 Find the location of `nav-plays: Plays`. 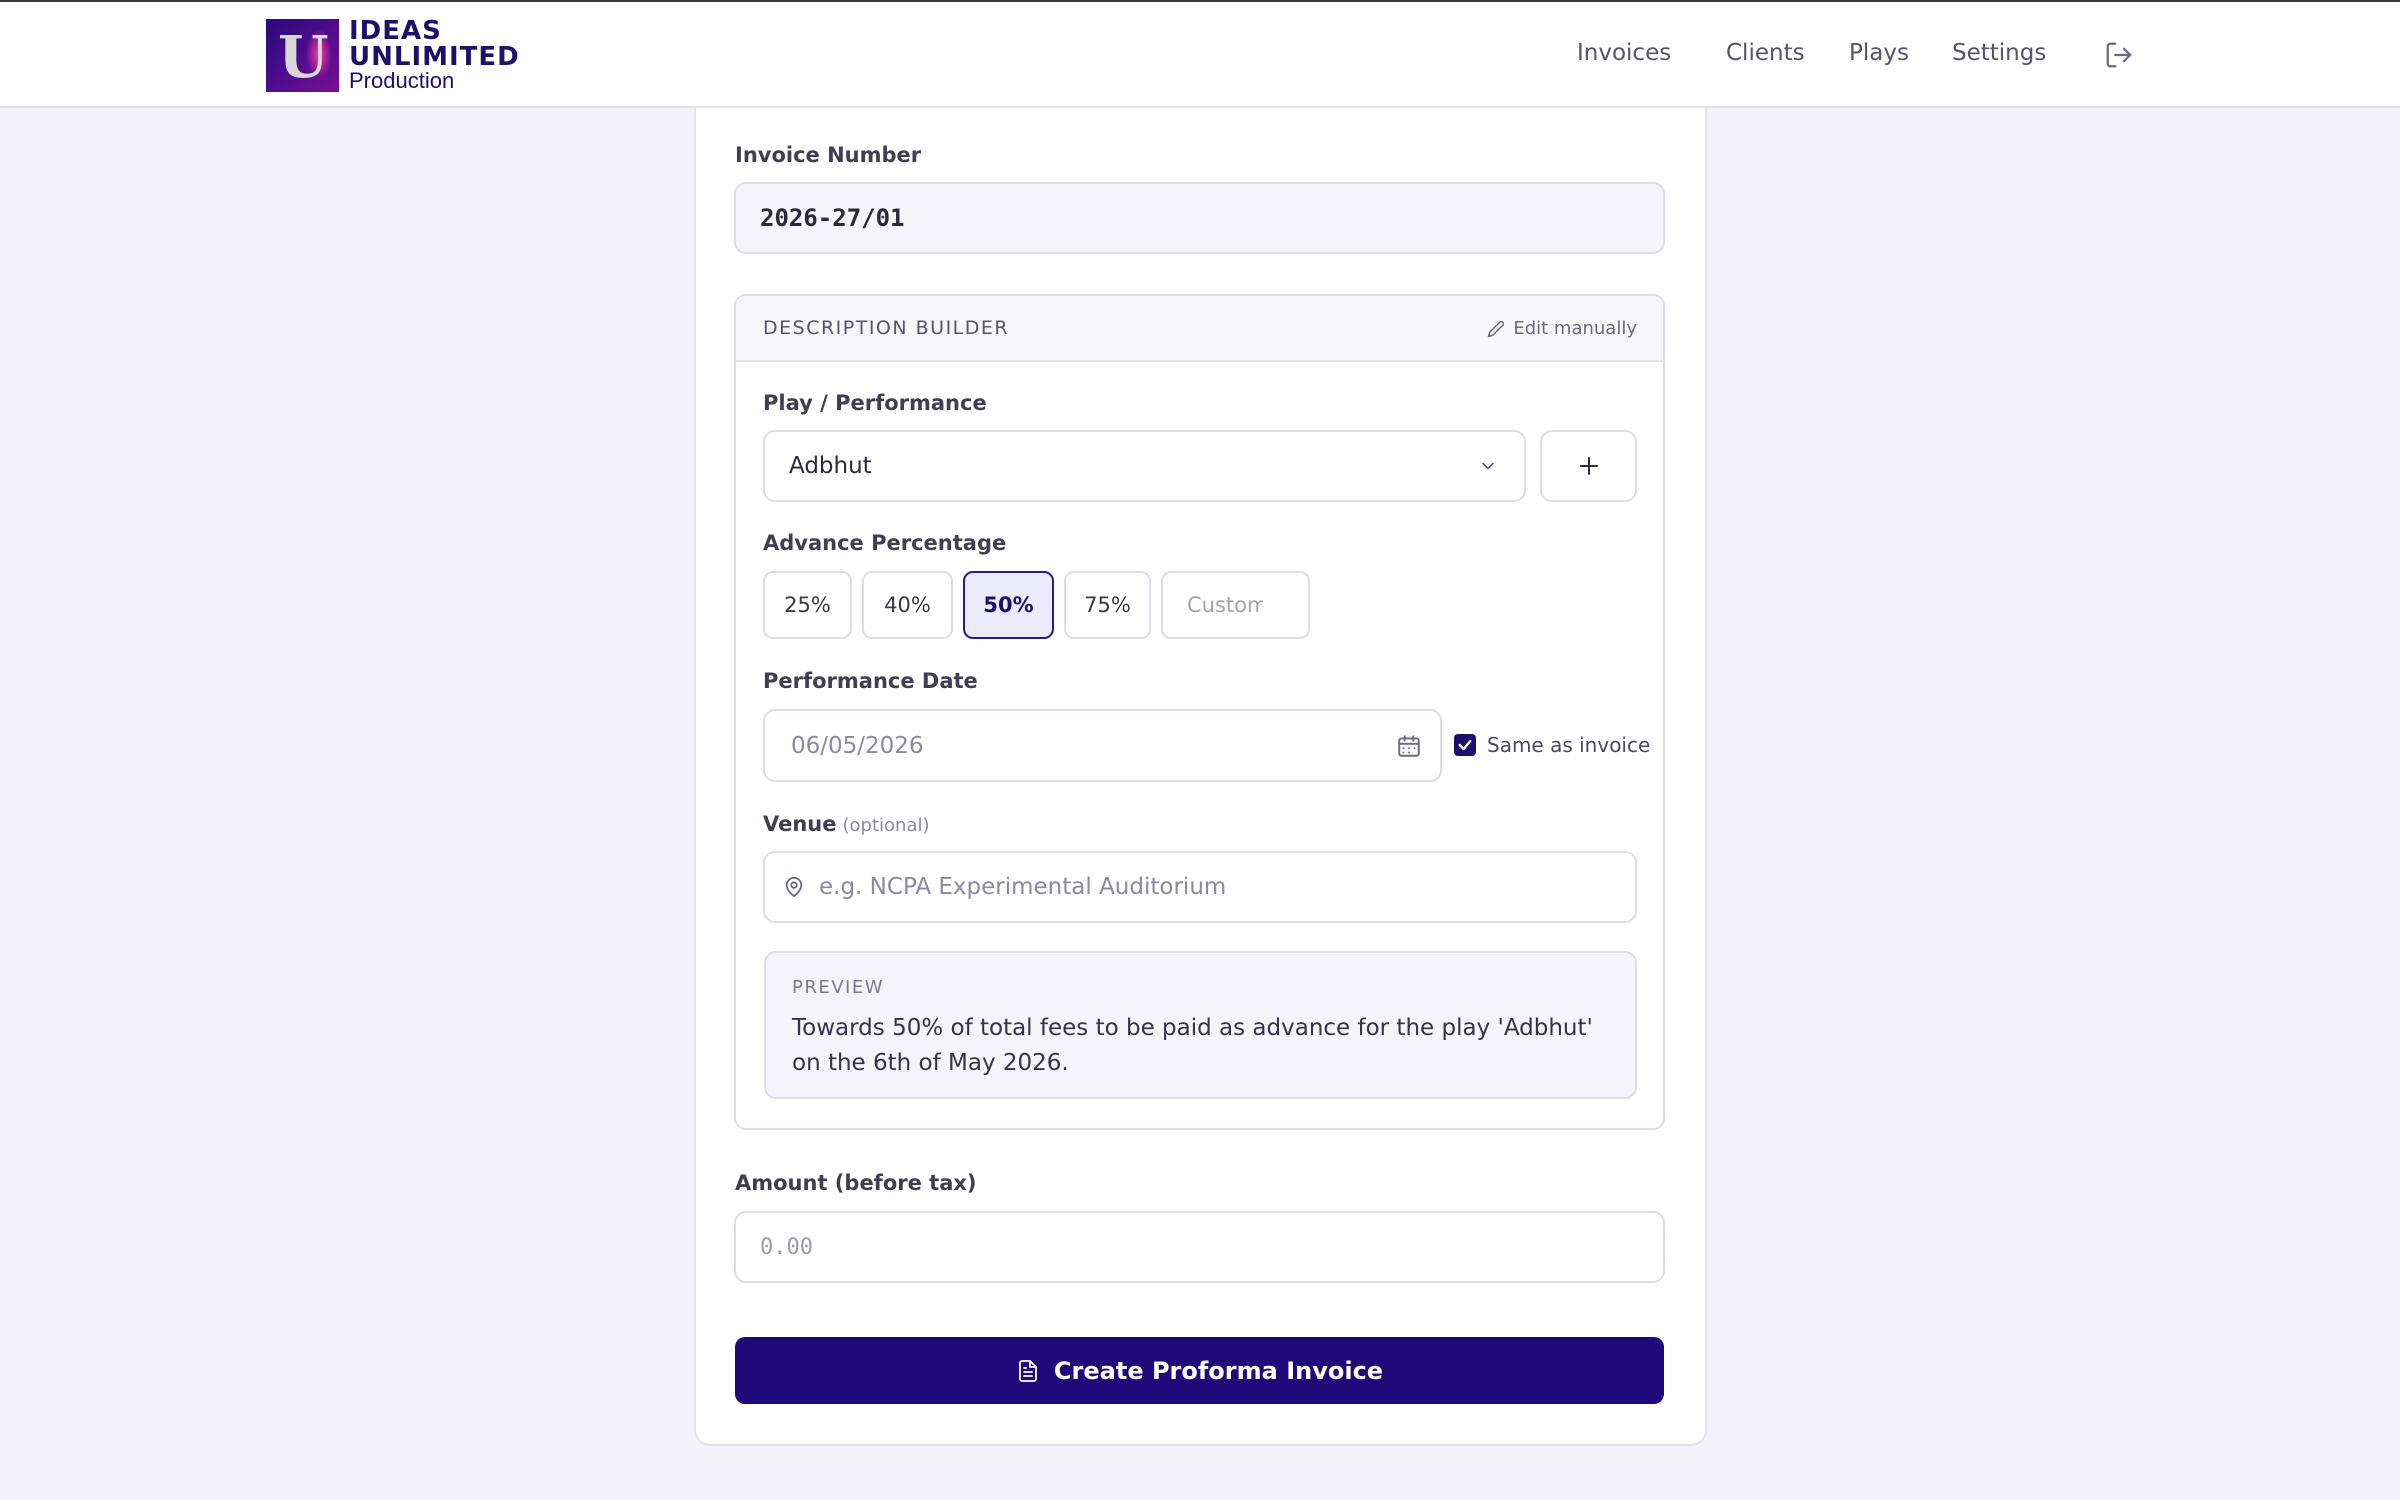

nav-plays: Plays is located at coordinates (1879, 53).